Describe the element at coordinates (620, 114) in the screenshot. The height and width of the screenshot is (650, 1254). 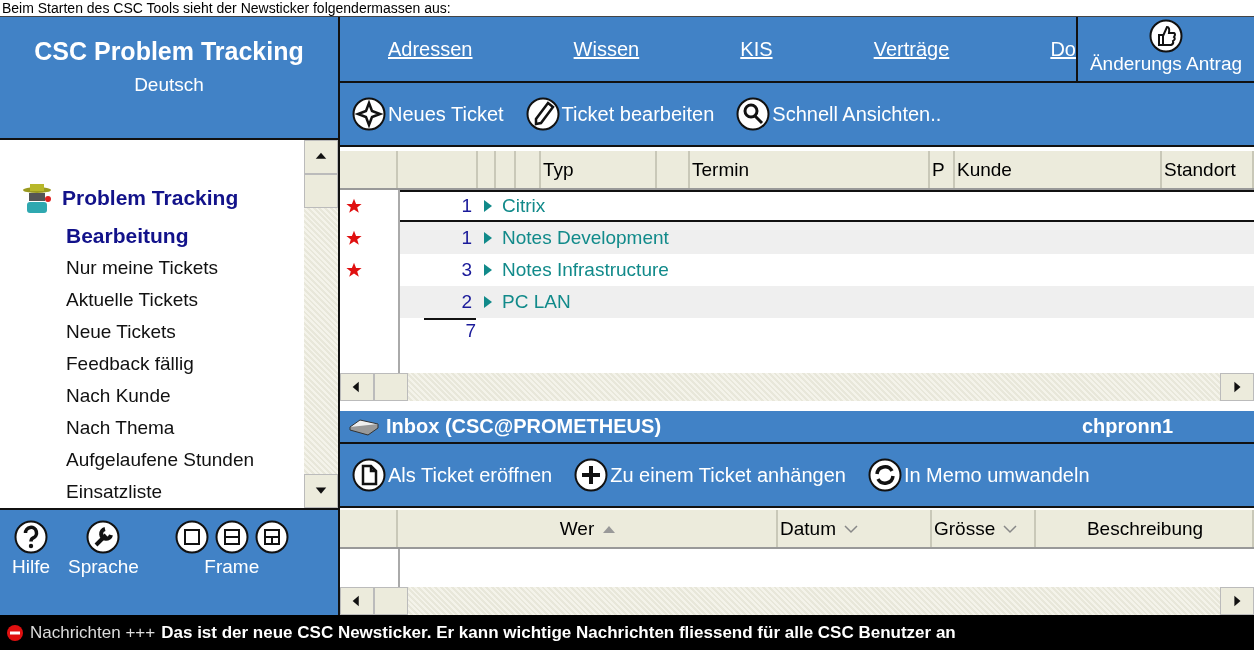
I see `toolbar-button: Ticket bearbeiten` at that location.